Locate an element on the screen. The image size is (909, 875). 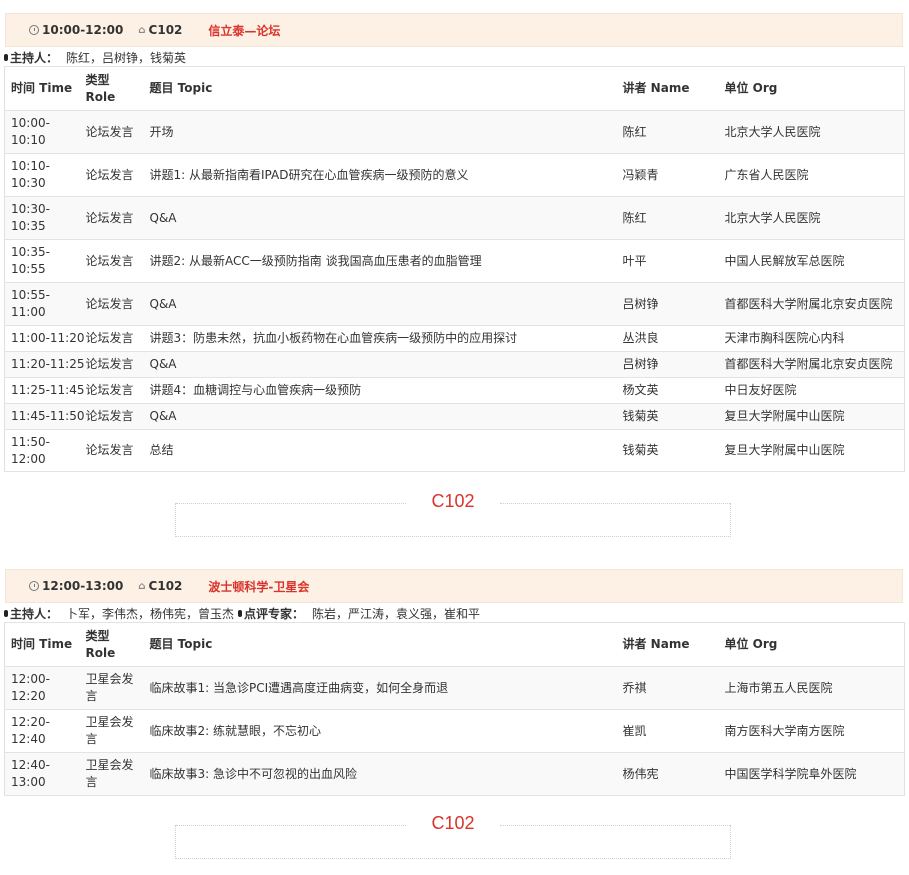
hosts-value: 陈红，吕树铮，钱菊英 is located at coordinates (126, 57).